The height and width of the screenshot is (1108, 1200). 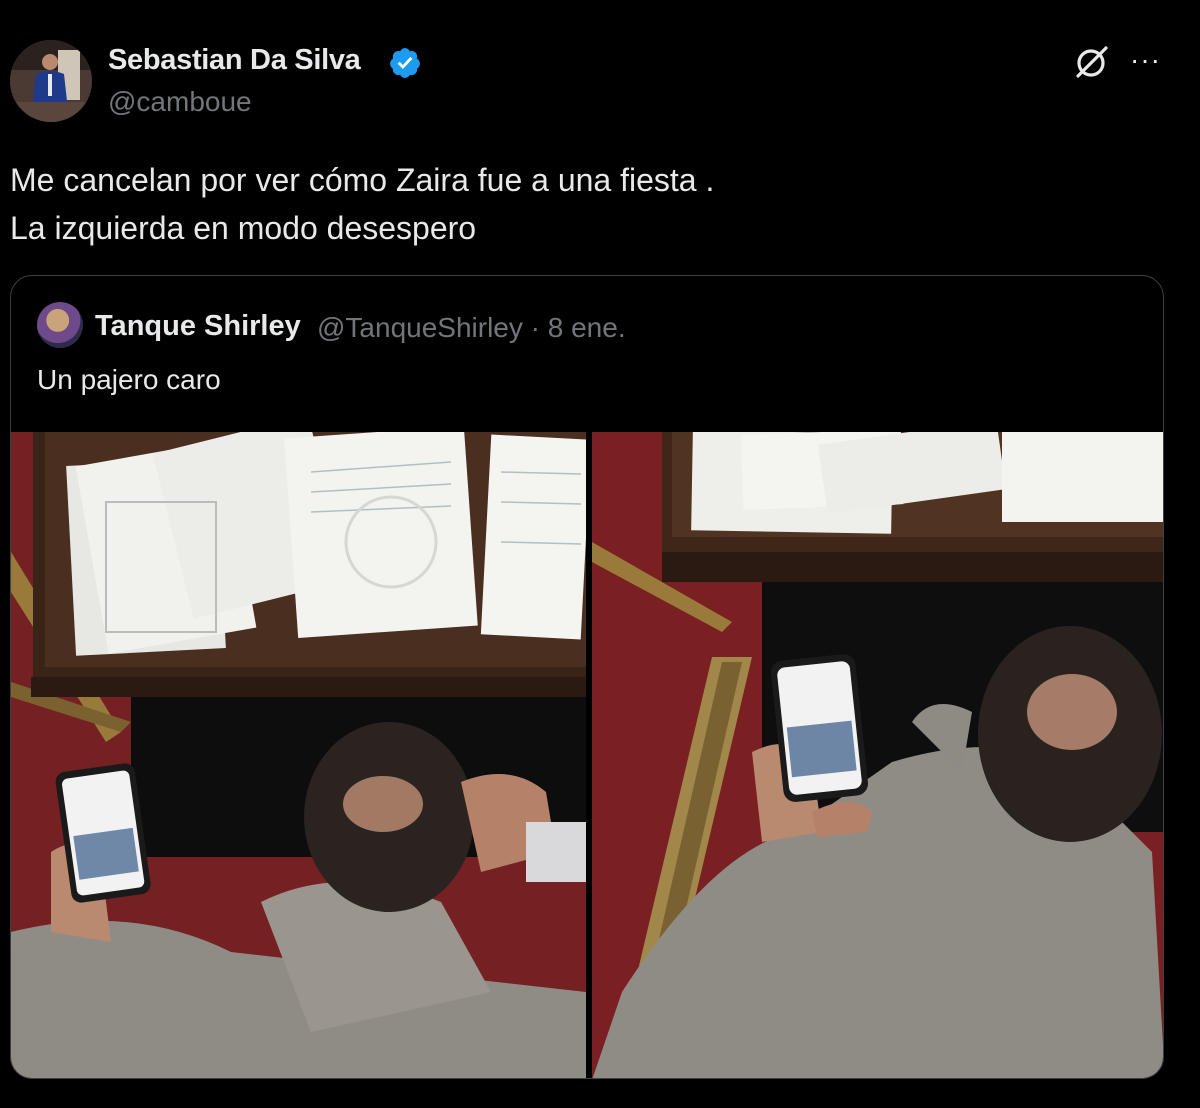 I want to click on quoted-author-meta: @TanqueShirley · 8 ene., so click(x=471, y=327).